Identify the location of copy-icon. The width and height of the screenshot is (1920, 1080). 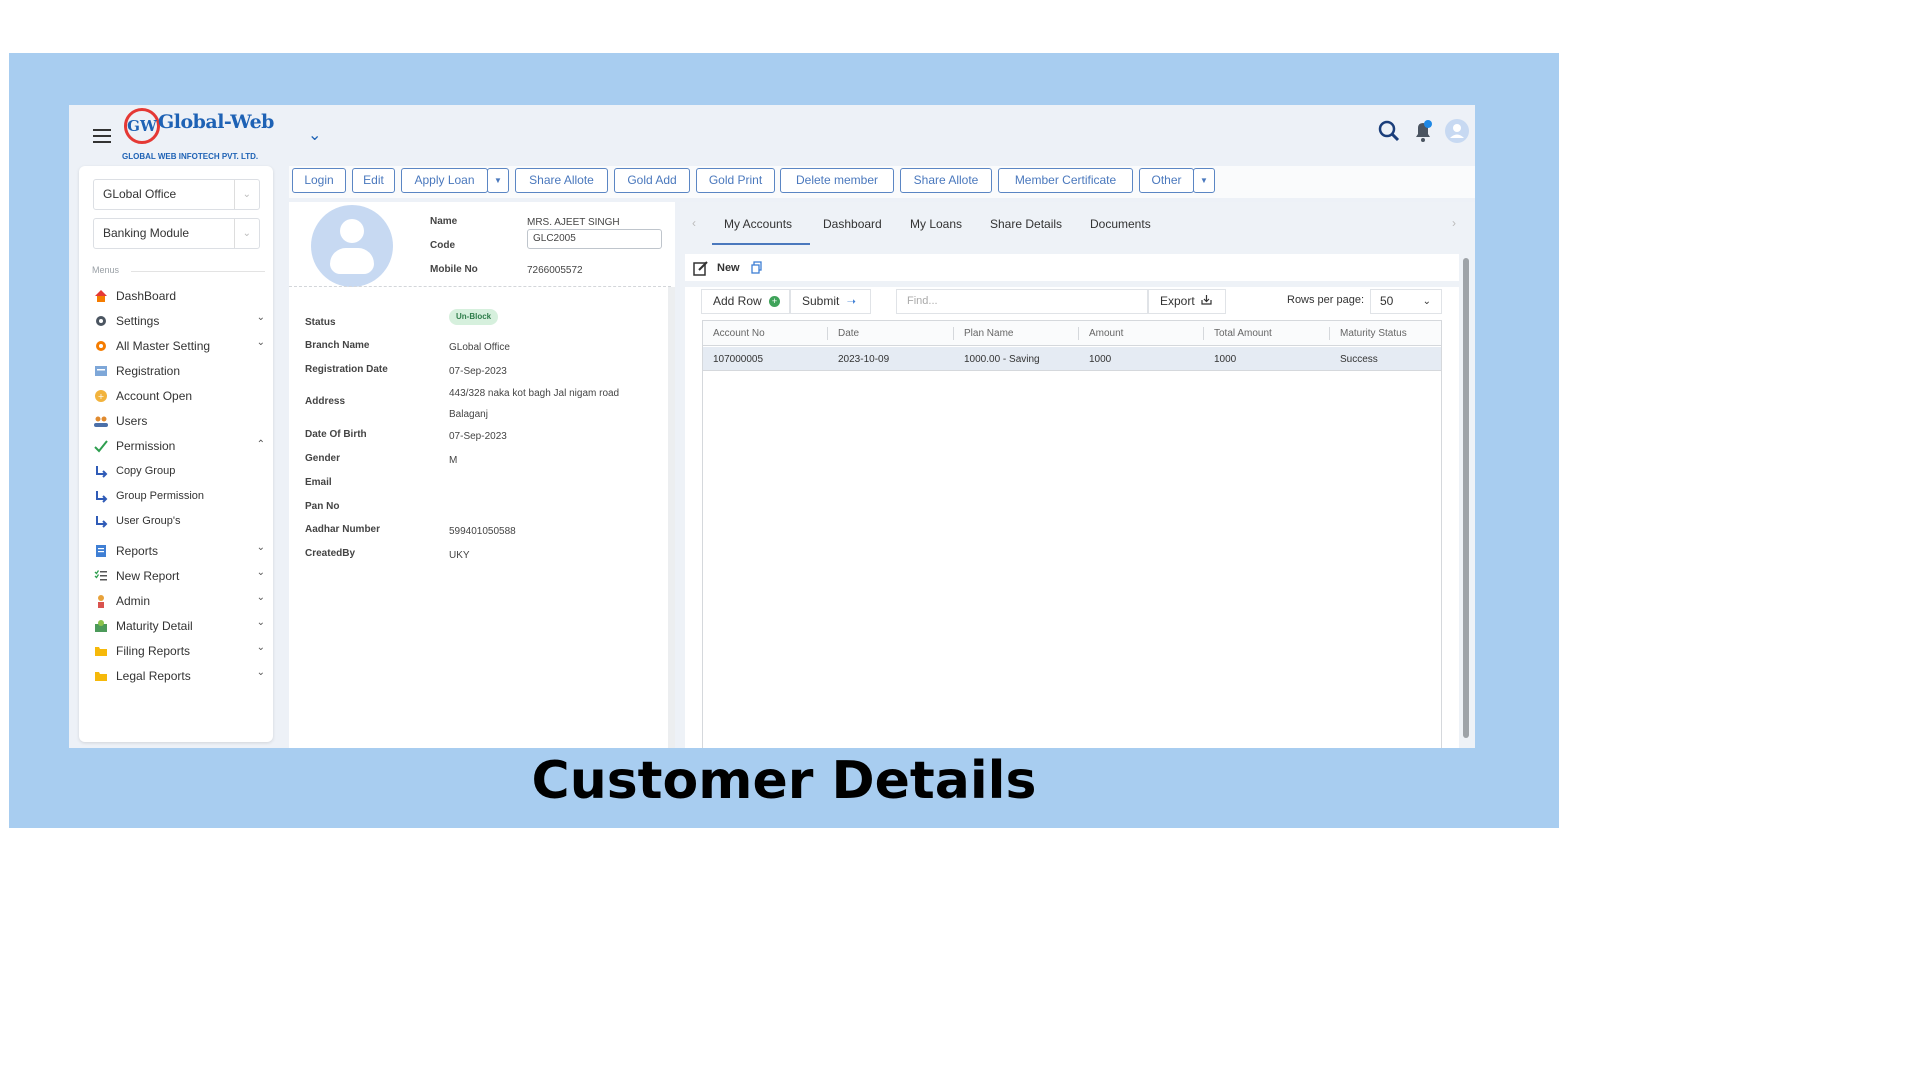
(757, 270).